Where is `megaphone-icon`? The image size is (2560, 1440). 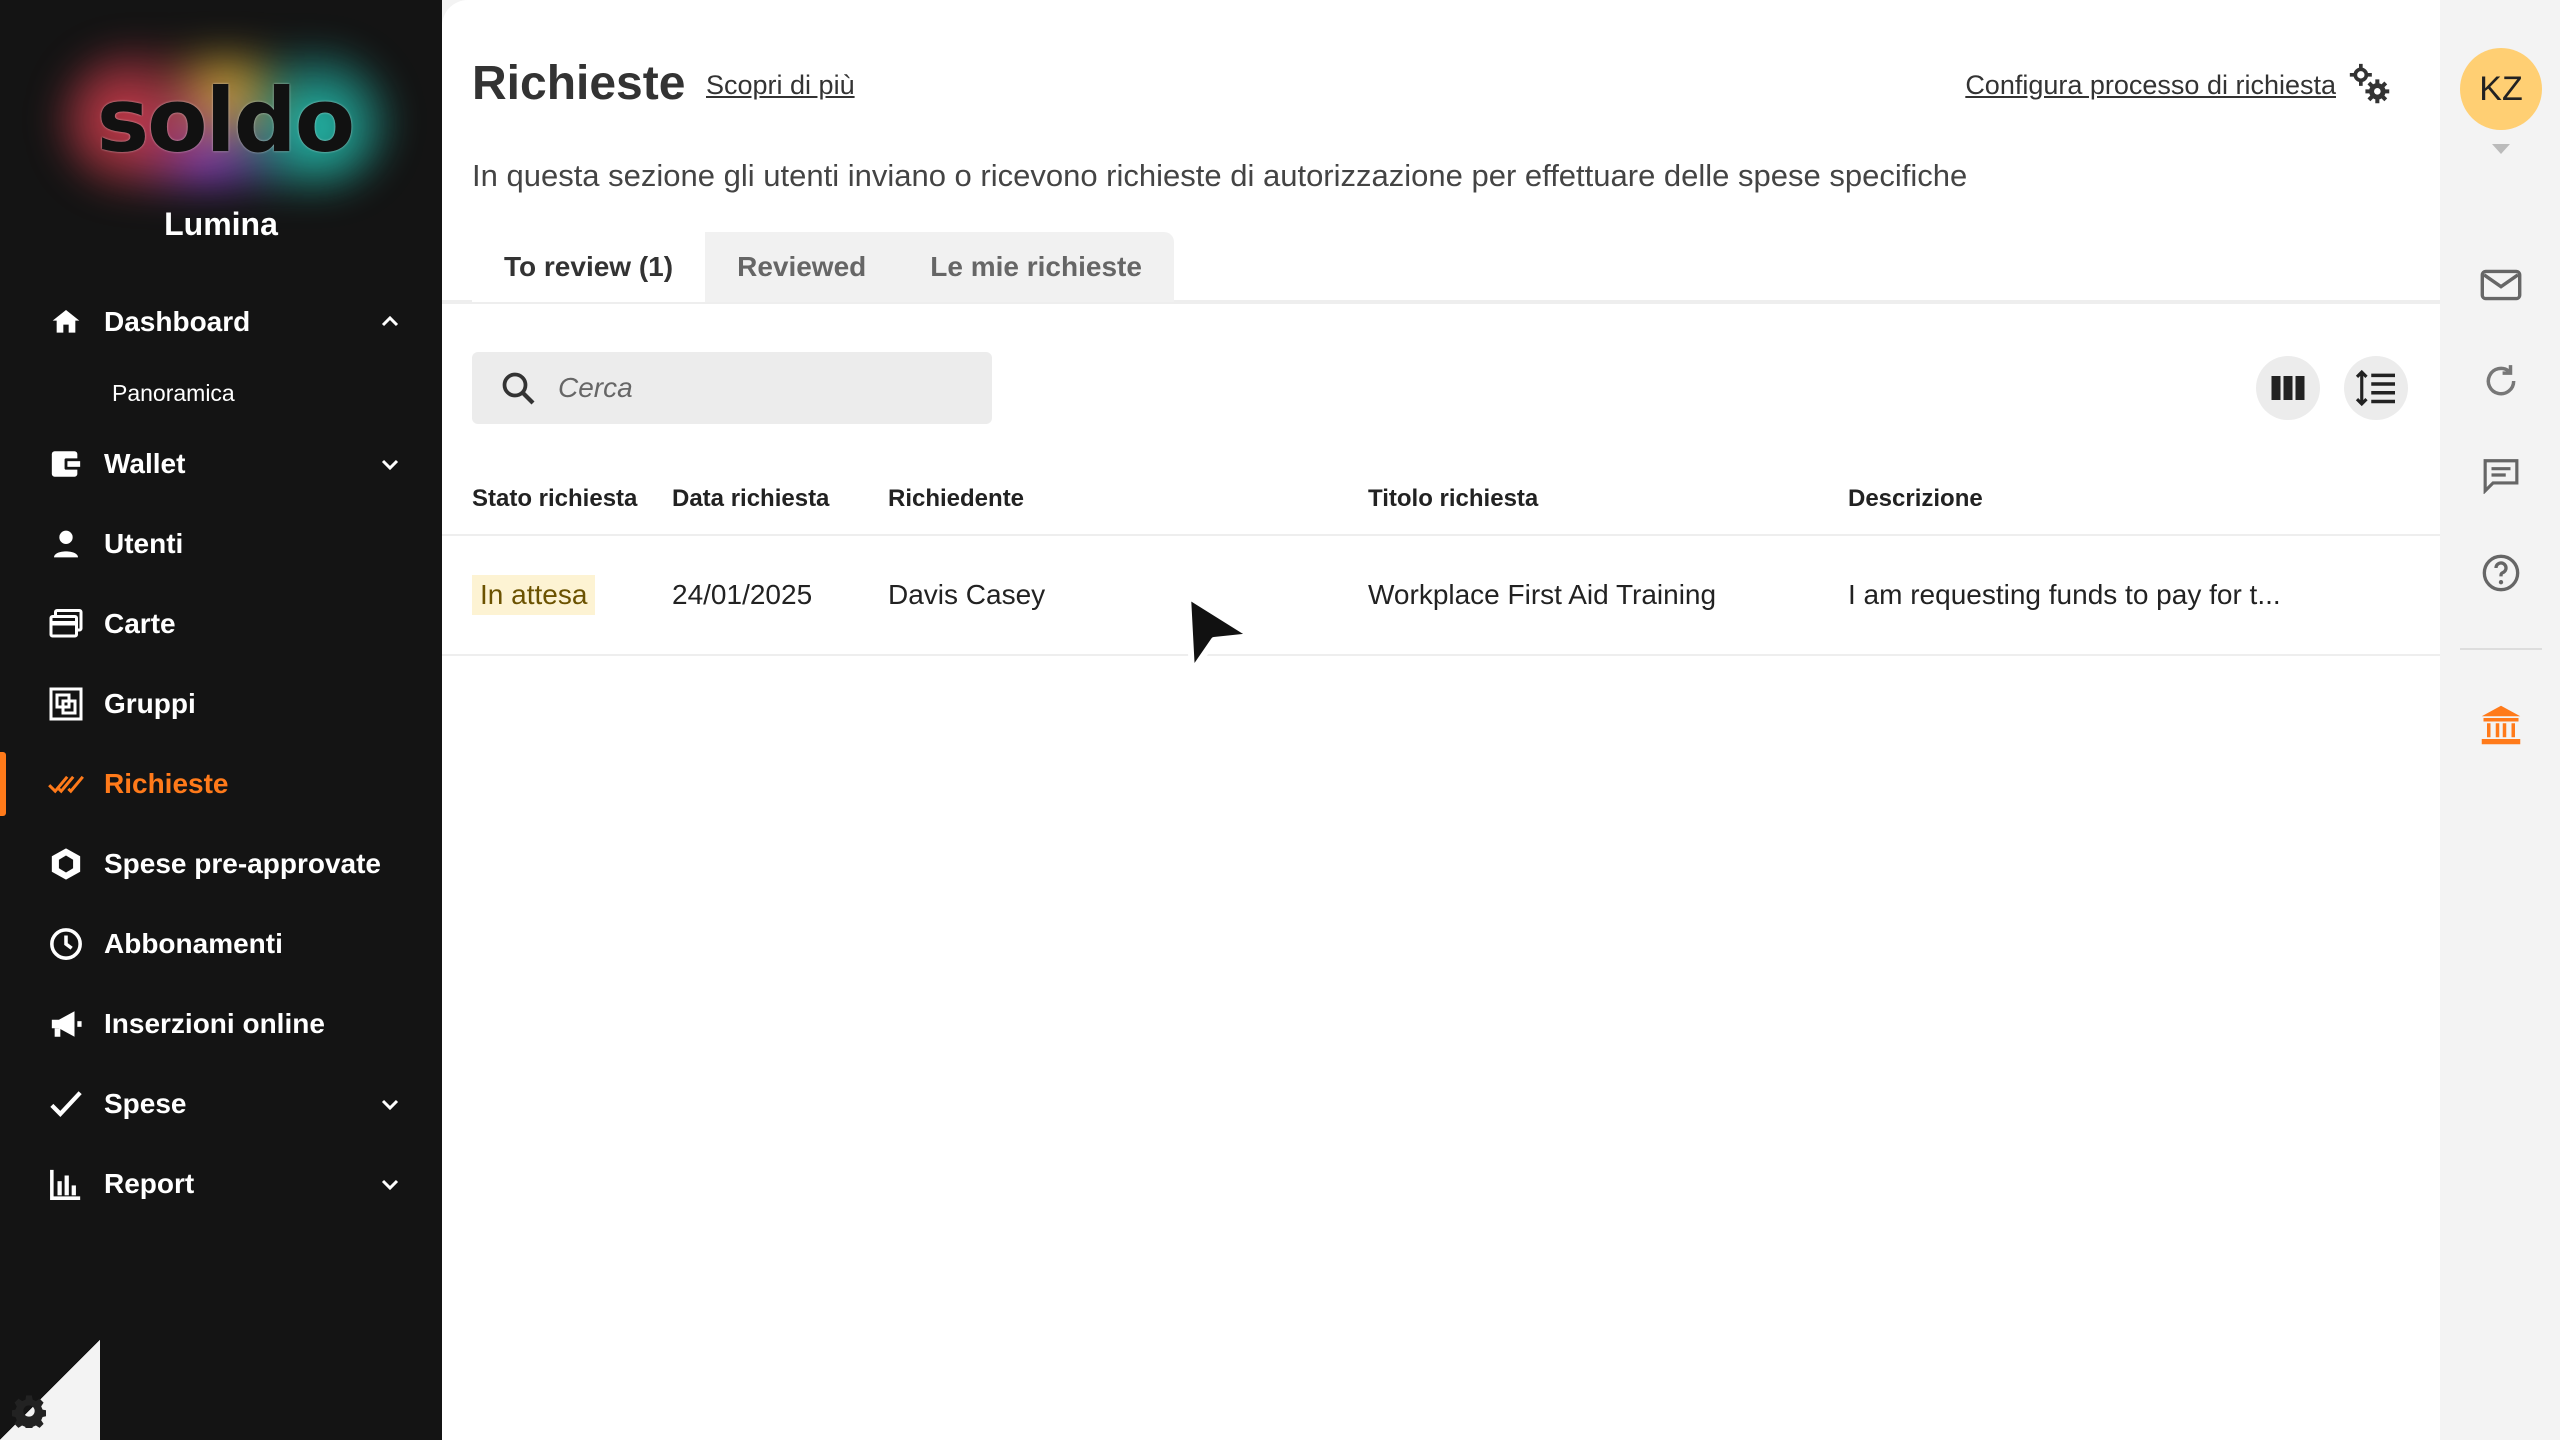 megaphone-icon is located at coordinates (66, 1024).